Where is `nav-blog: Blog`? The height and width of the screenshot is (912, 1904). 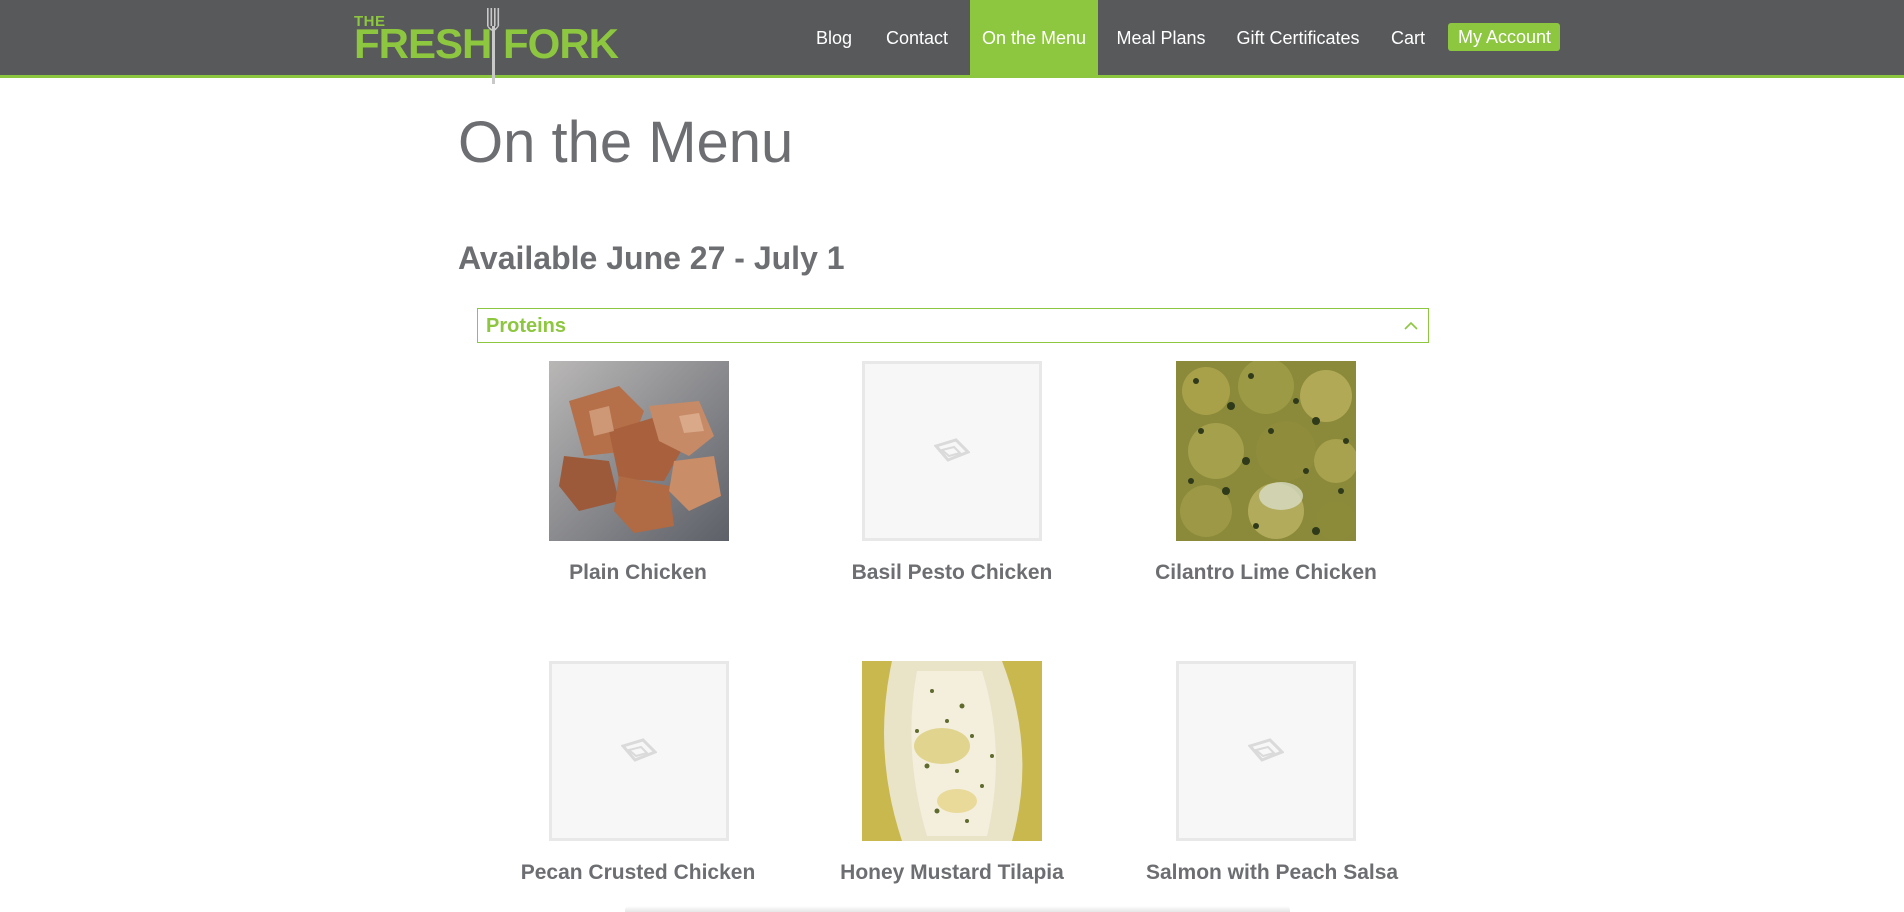 nav-blog: Blog is located at coordinates (834, 38).